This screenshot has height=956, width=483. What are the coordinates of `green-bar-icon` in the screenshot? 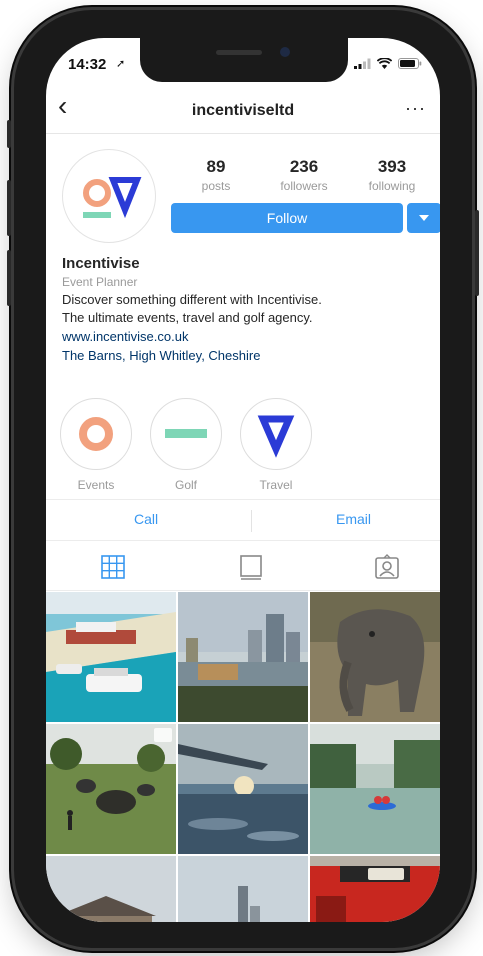 It's located at (186, 433).